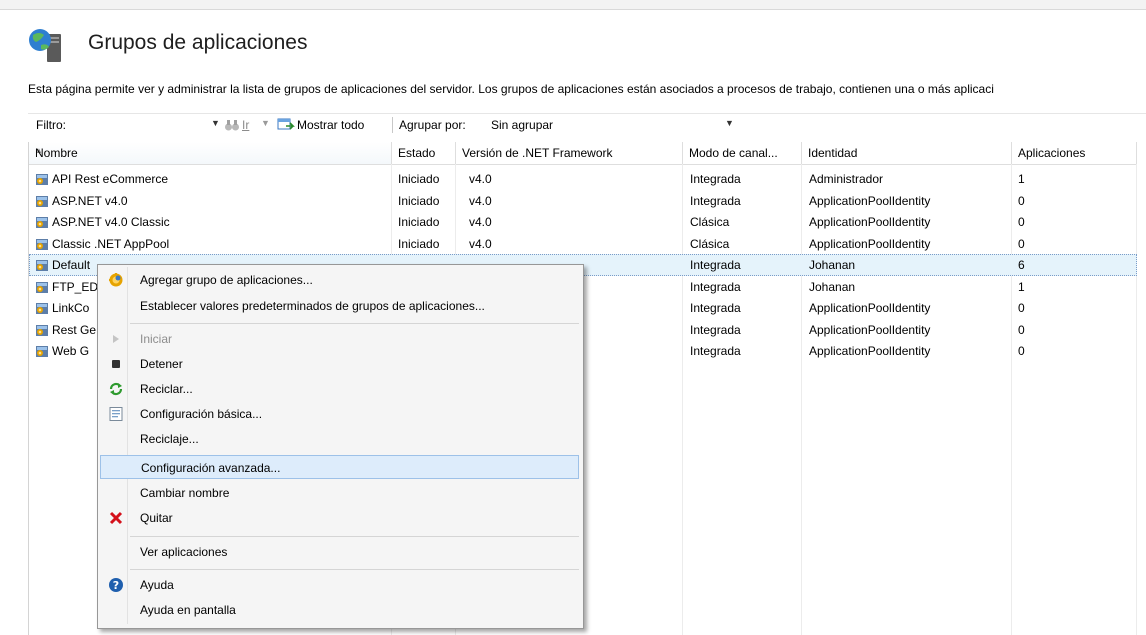 The image size is (1146, 635). I want to click on cell-name: Classic .NET AppPool, so click(111, 243).